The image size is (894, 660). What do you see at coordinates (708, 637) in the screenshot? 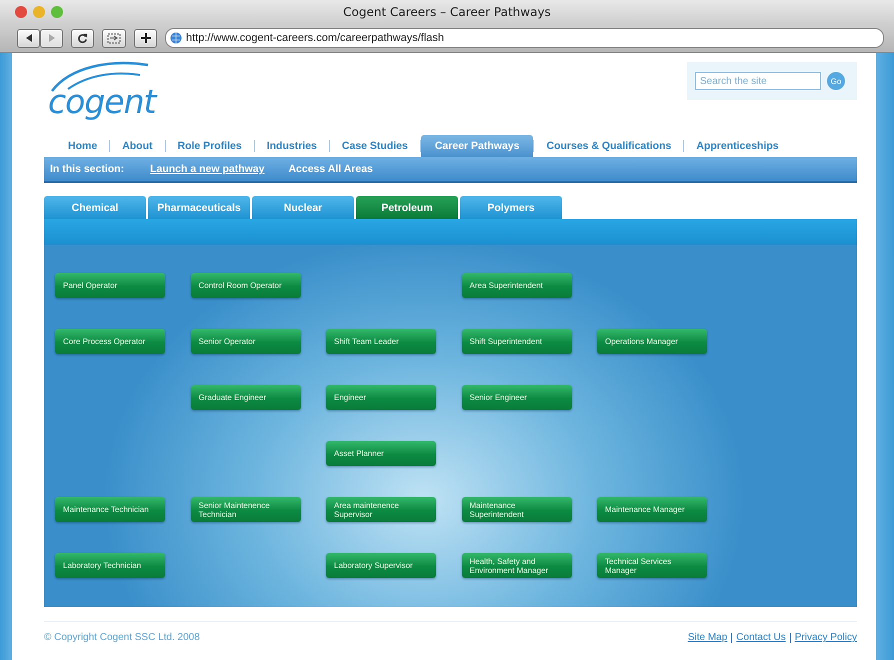
I see `footer-link: Site Map` at bounding box center [708, 637].